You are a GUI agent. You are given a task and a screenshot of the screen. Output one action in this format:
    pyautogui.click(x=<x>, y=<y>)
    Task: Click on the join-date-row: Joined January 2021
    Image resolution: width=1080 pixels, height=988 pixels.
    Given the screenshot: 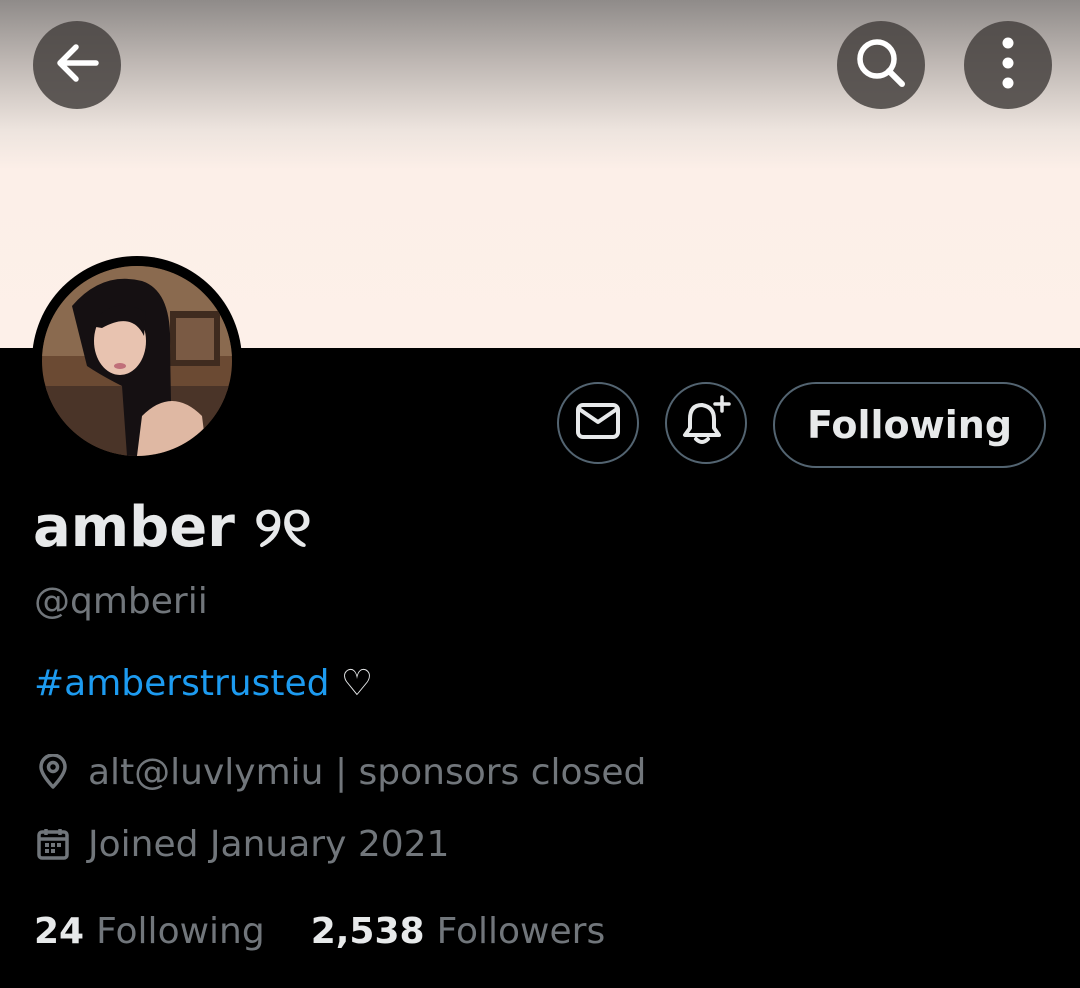 What is the action you would take?
    pyautogui.click(x=241, y=844)
    